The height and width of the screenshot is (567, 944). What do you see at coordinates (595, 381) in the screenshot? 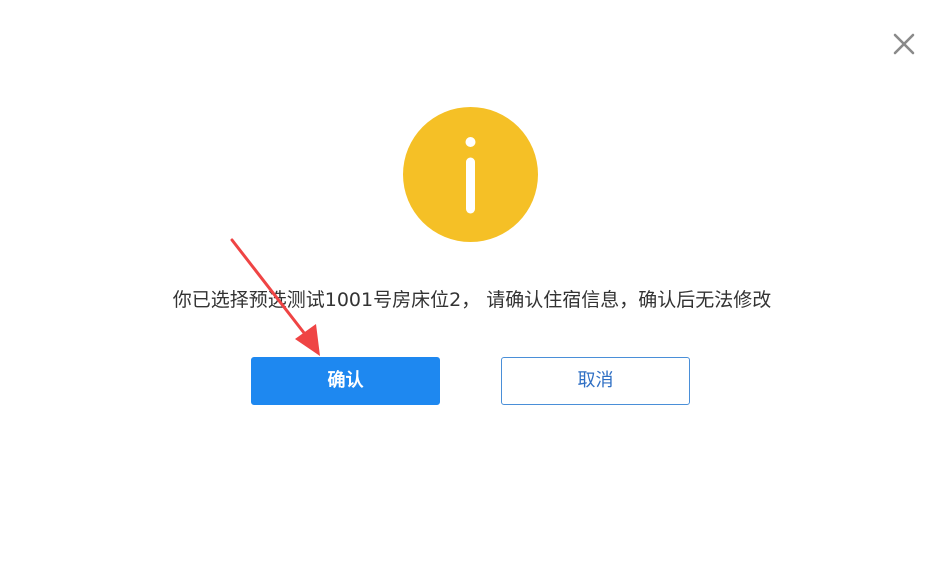
I see `cancel-button: 取消` at bounding box center [595, 381].